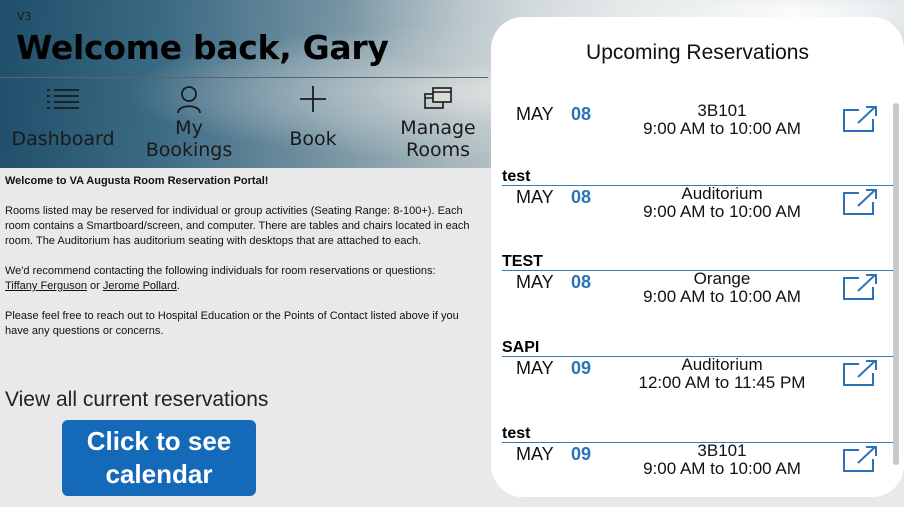  What do you see at coordinates (95, 286) in the screenshot?
I see `contact-or: or` at bounding box center [95, 286].